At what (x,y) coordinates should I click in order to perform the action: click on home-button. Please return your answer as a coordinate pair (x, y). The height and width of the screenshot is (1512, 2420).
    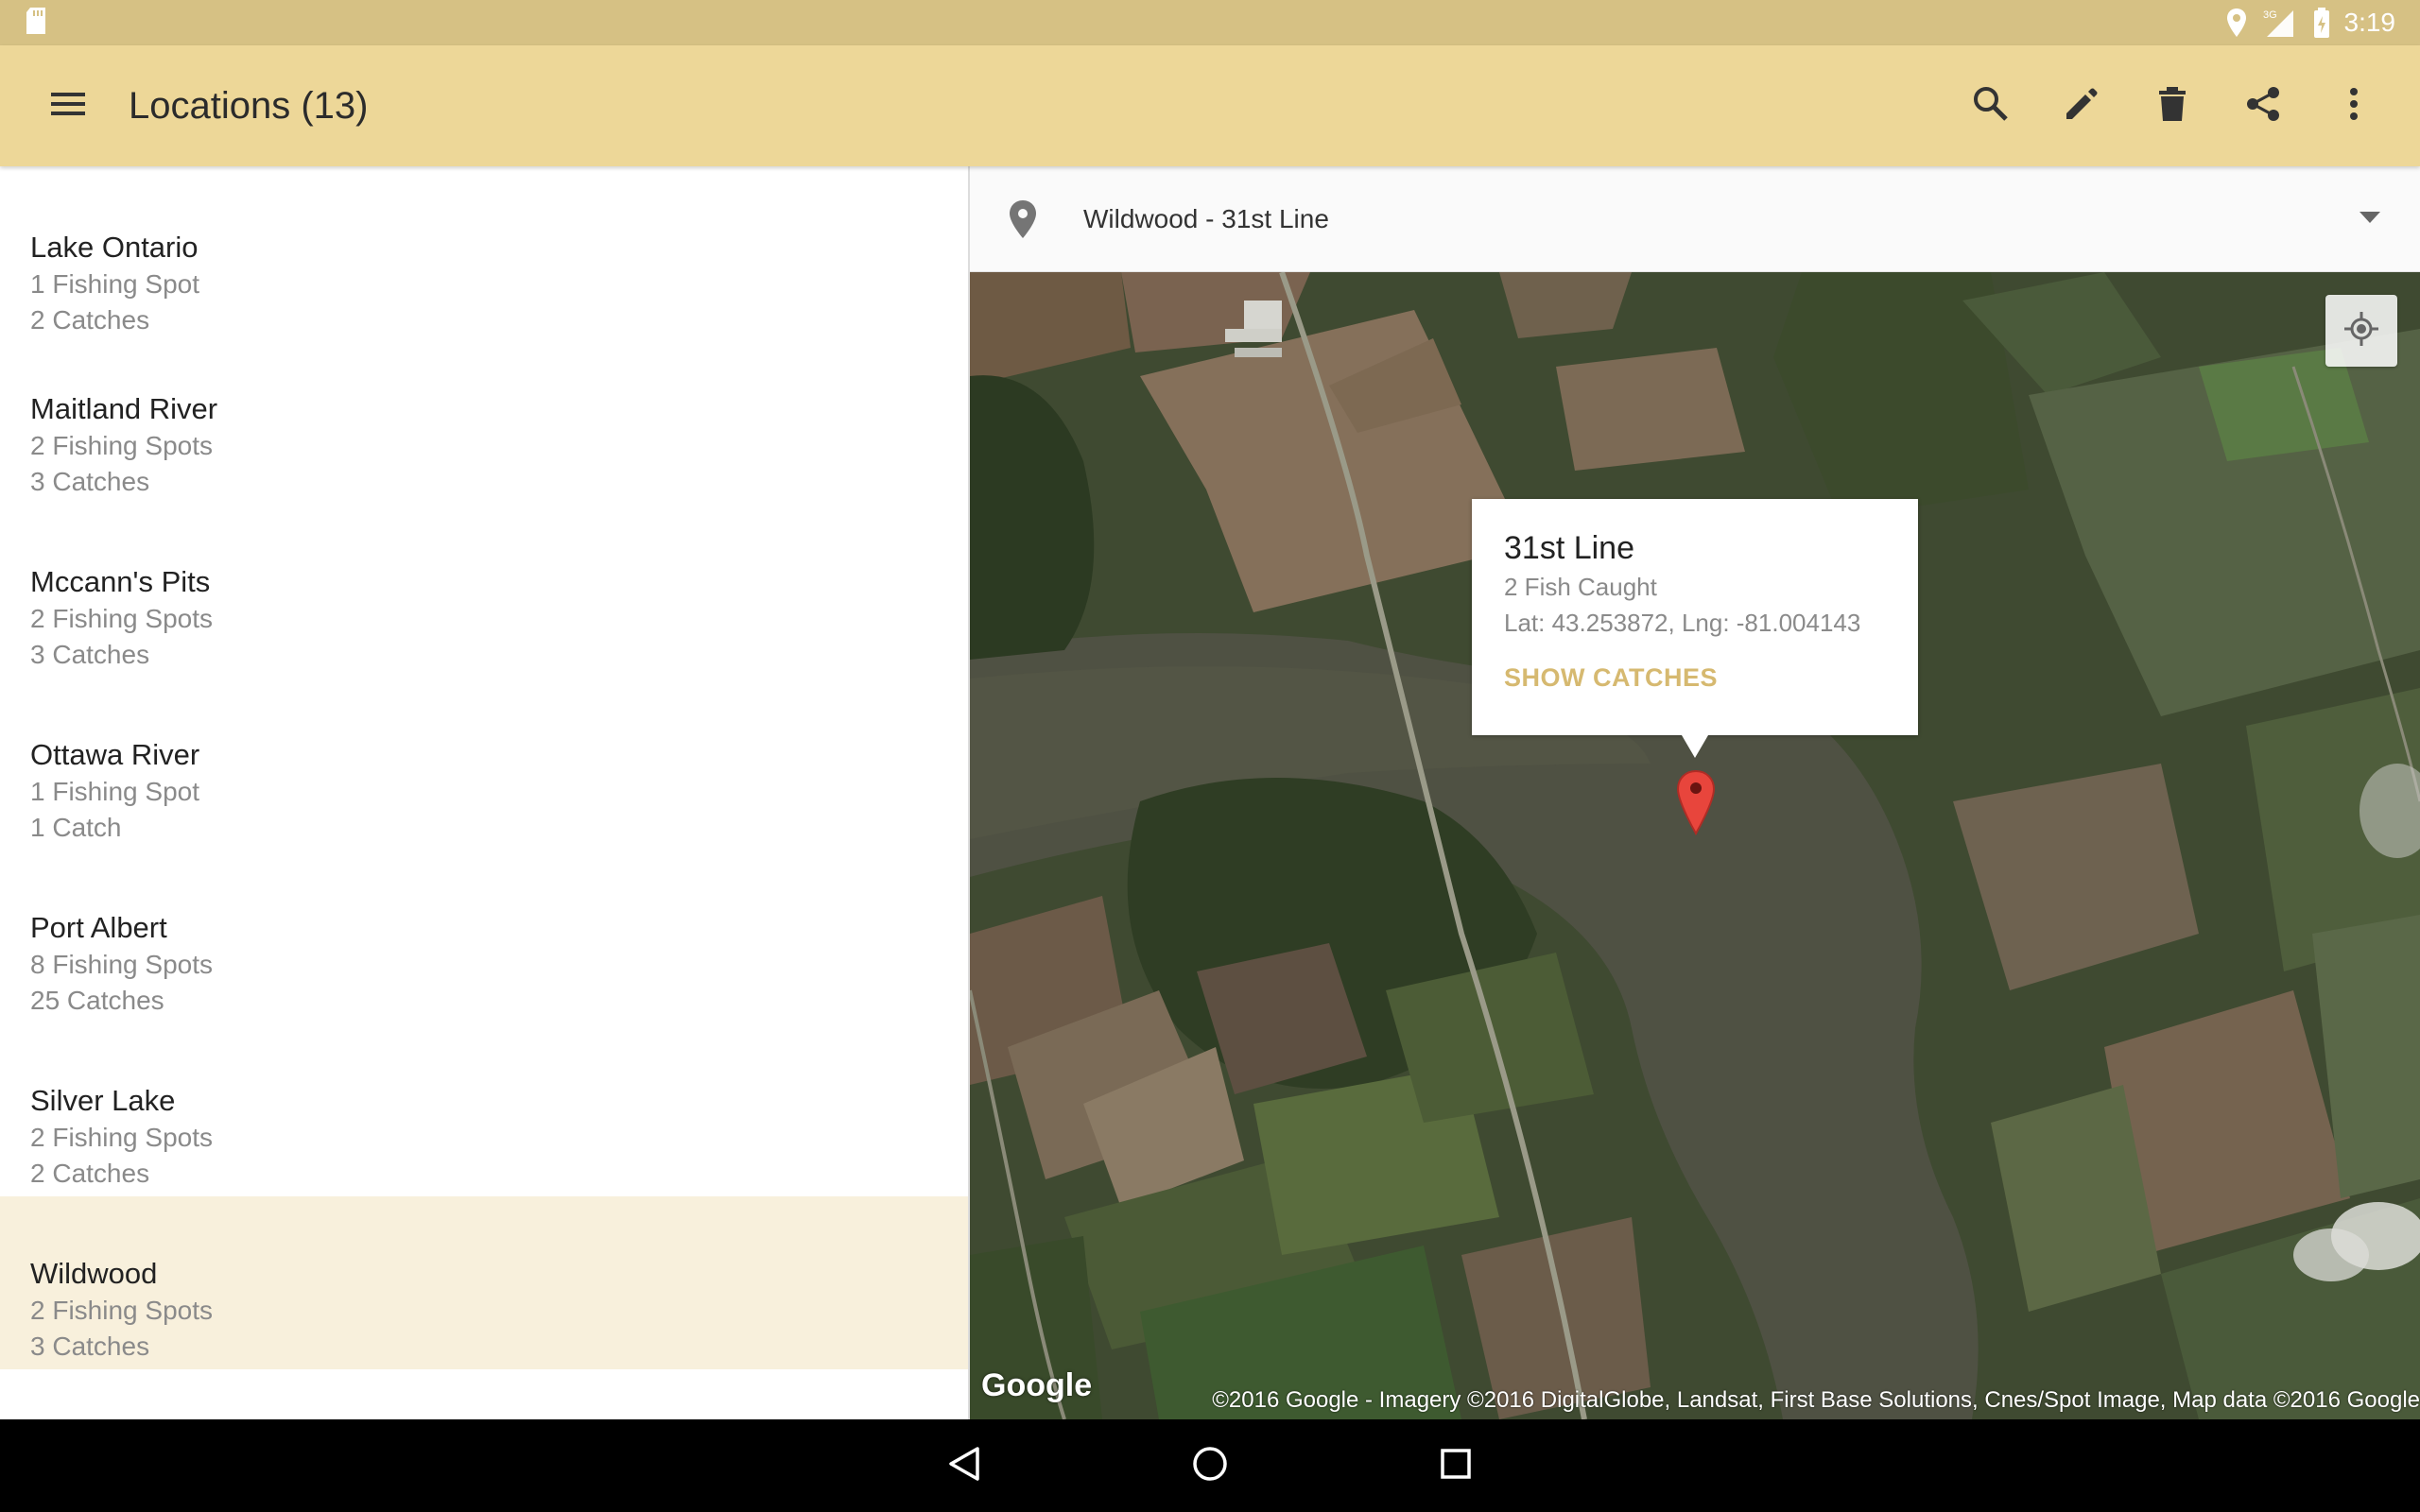
    Looking at the image, I should click on (1210, 1466).